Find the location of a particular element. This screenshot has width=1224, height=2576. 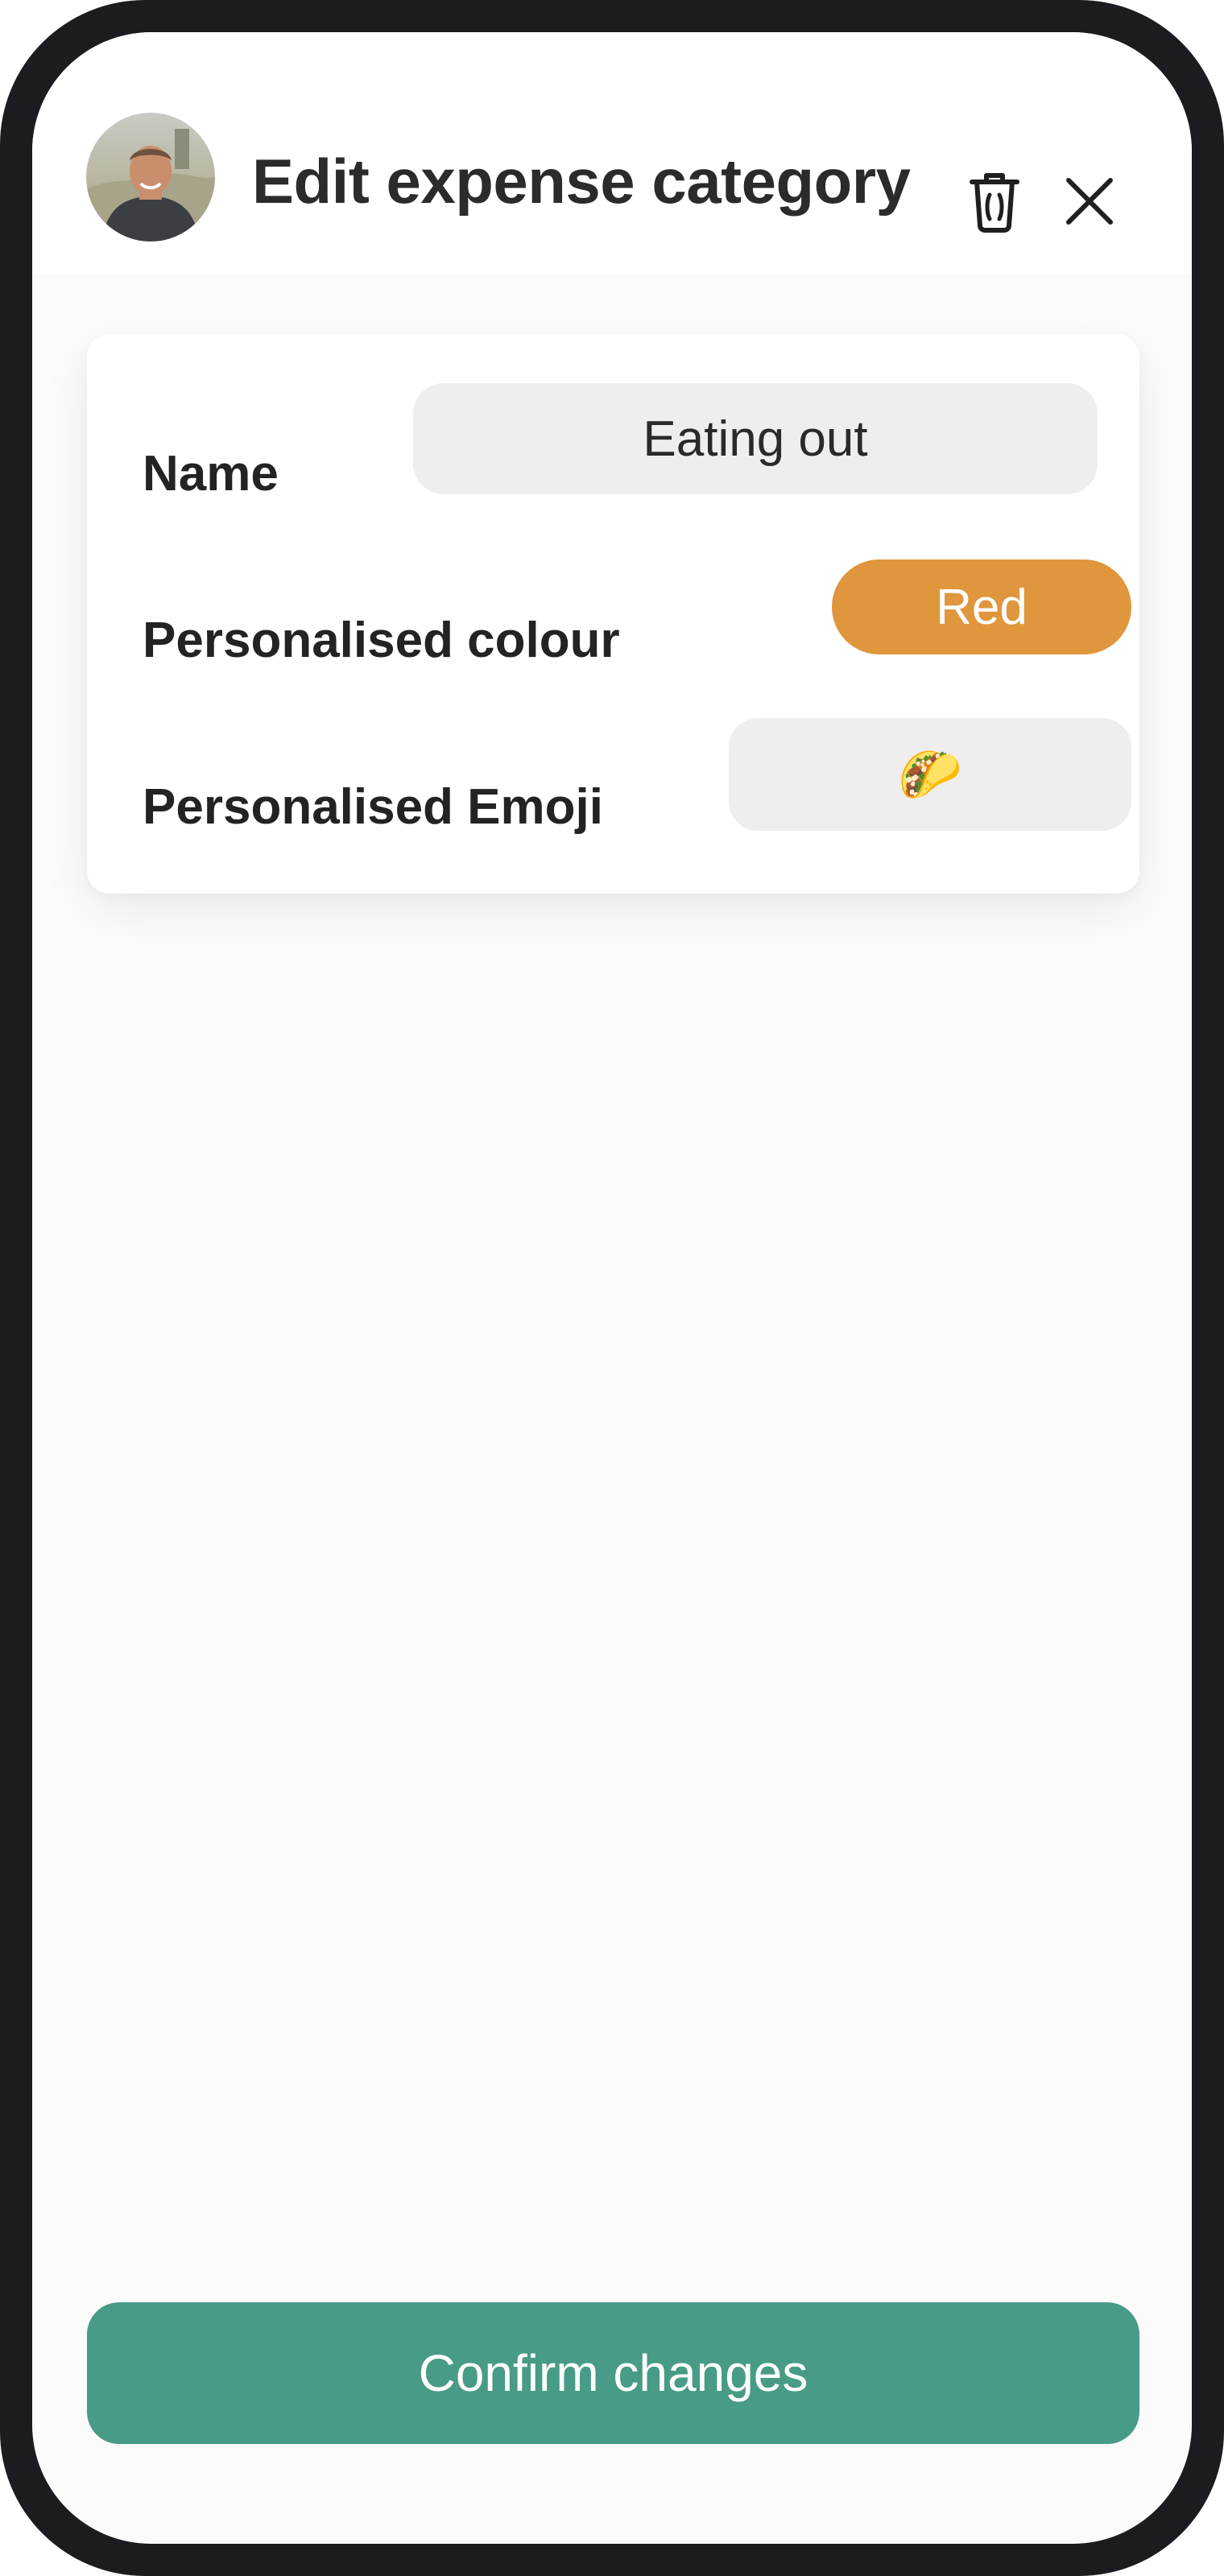

emoji-selector: 🌮 is located at coordinates (930, 774).